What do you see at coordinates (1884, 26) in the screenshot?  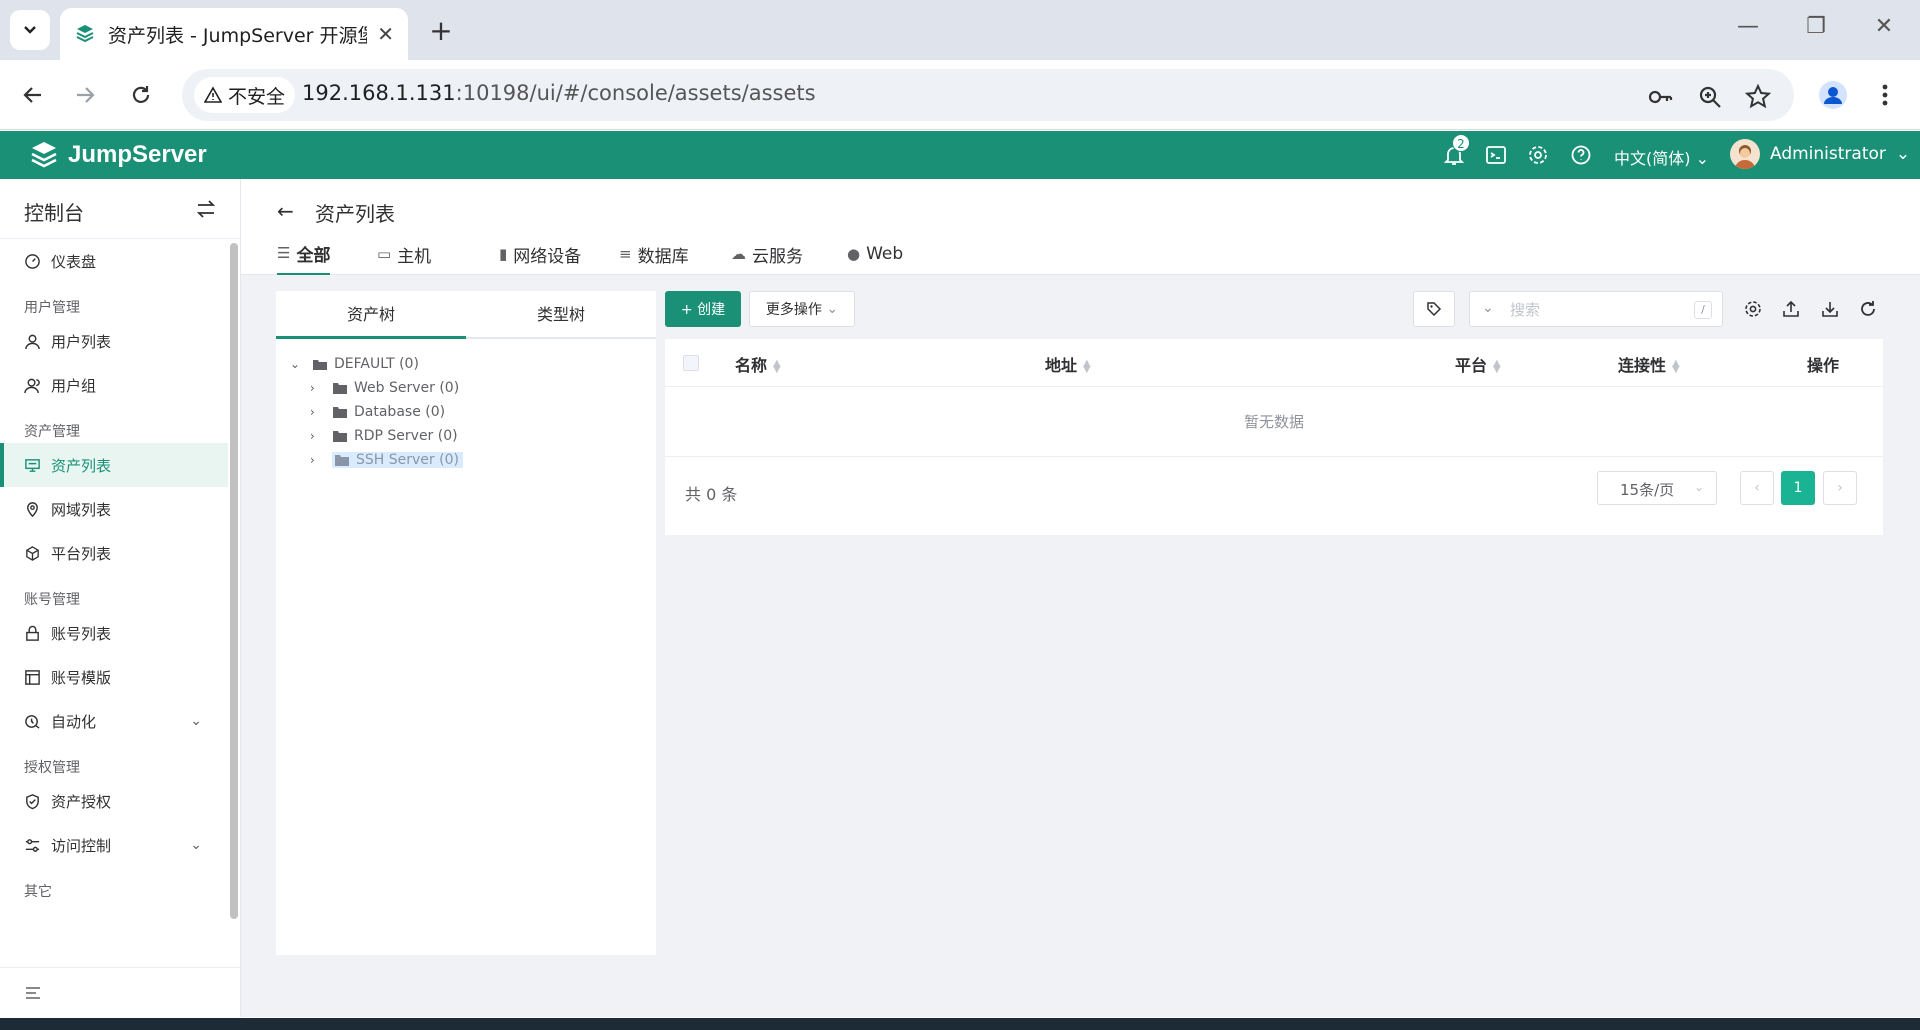 I see `close-window-button: ✕` at bounding box center [1884, 26].